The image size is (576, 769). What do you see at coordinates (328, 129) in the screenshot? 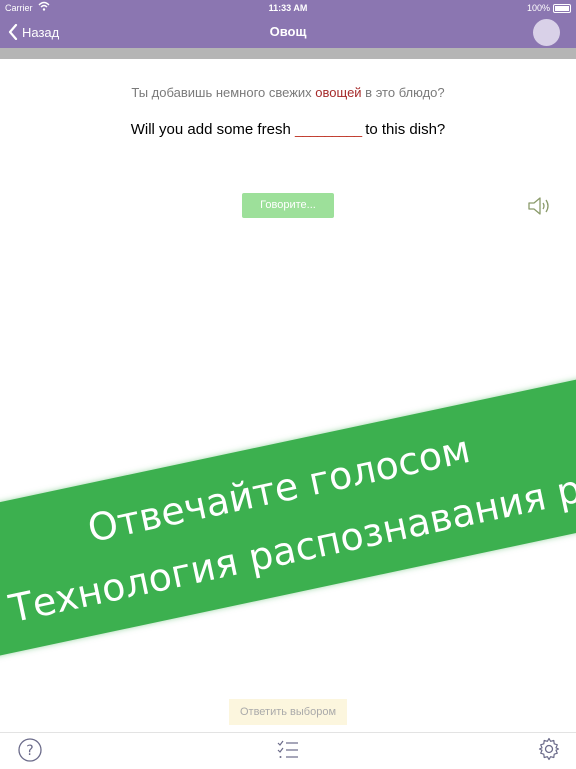
I see `answer-blank: _________` at bounding box center [328, 129].